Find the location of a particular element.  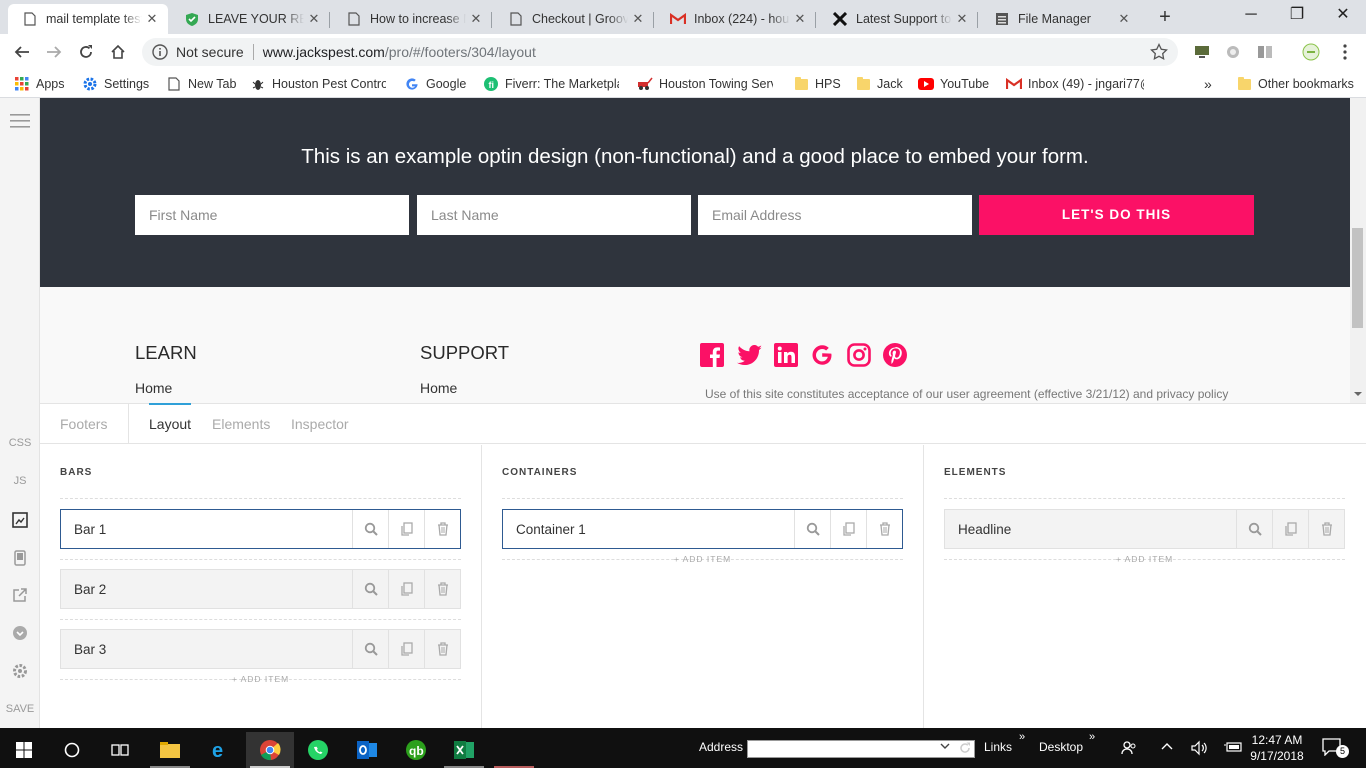

chrome-taskbar-icon is located at coordinates (270, 750).